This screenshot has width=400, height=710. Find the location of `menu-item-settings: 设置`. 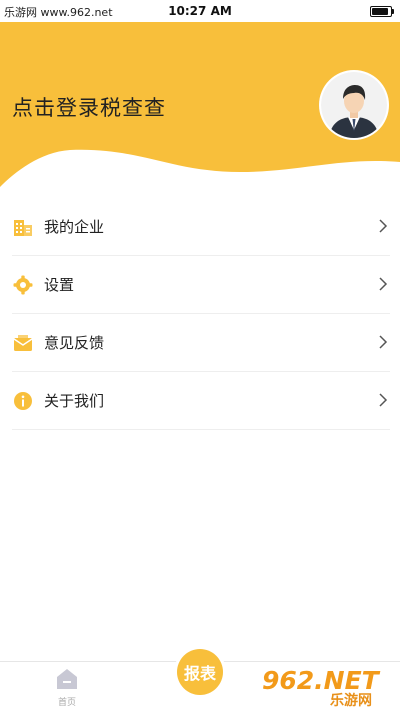

menu-item-settings: 设置 is located at coordinates (201, 285).